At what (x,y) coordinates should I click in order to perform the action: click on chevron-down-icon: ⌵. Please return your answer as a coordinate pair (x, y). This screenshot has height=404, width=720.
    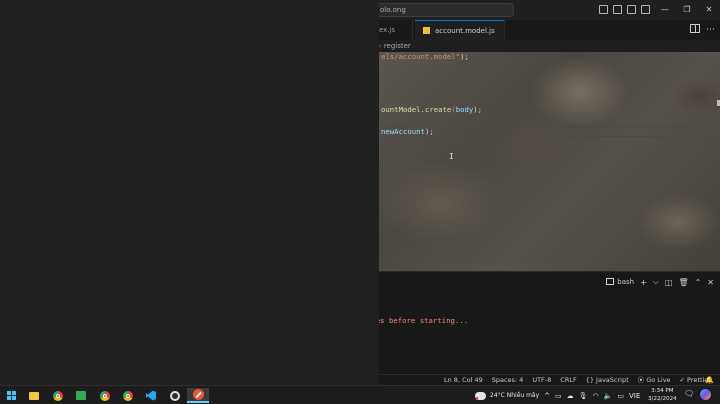
    Looking at the image, I should click on (656, 282).